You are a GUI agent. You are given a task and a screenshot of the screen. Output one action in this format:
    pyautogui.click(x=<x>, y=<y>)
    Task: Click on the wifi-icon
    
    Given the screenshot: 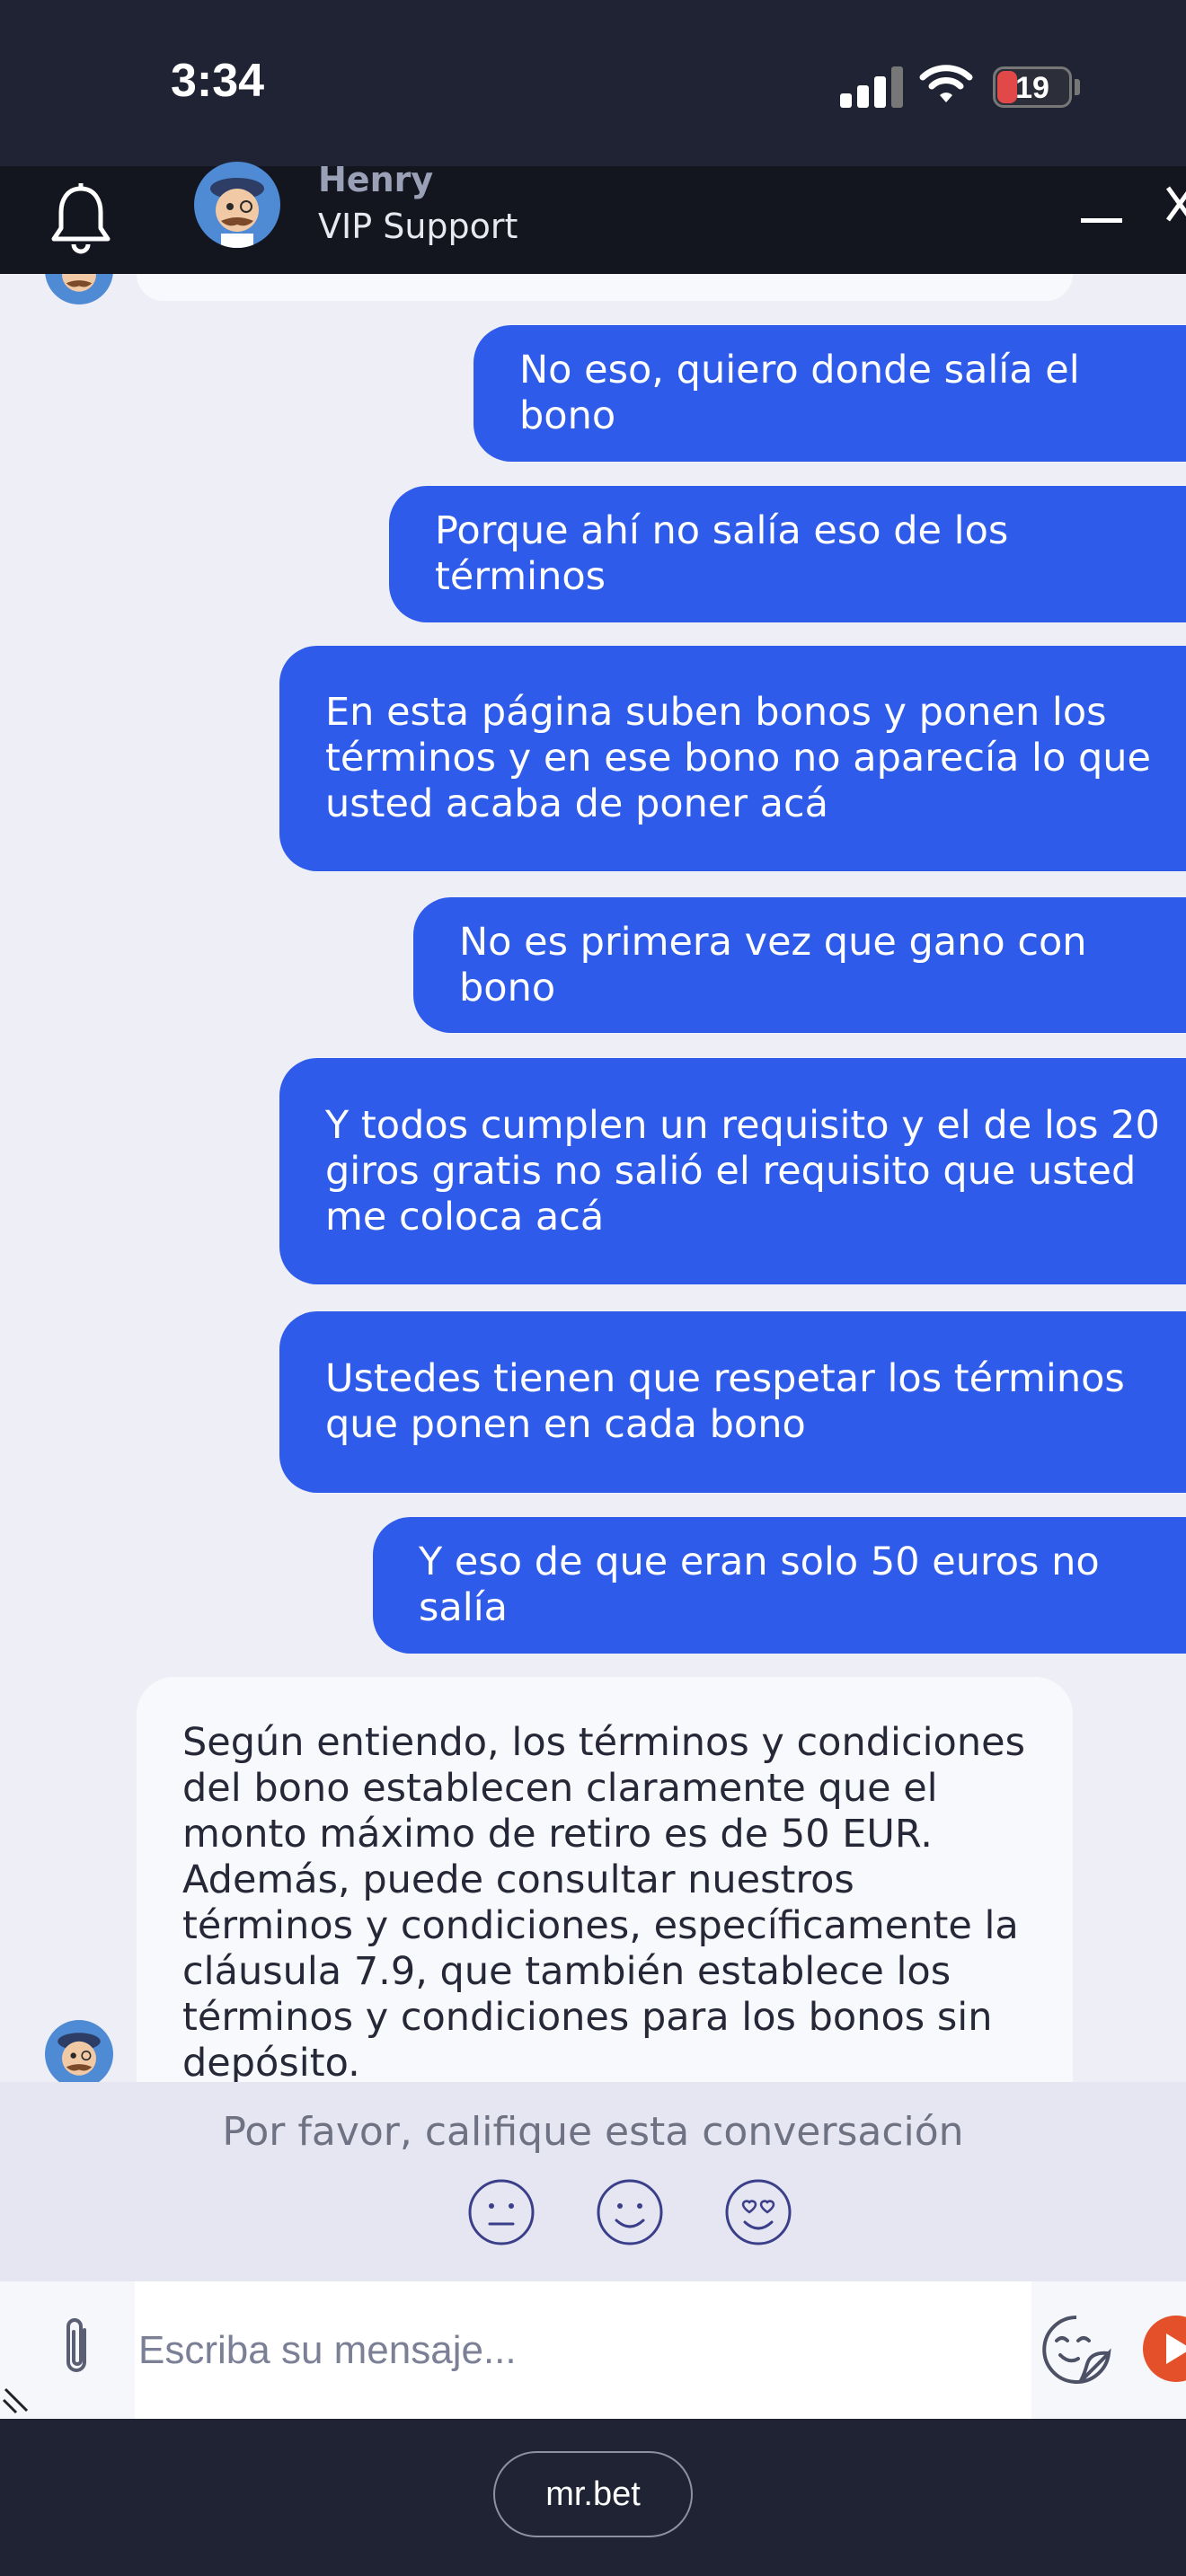 What is the action you would take?
    pyautogui.click(x=946, y=83)
    